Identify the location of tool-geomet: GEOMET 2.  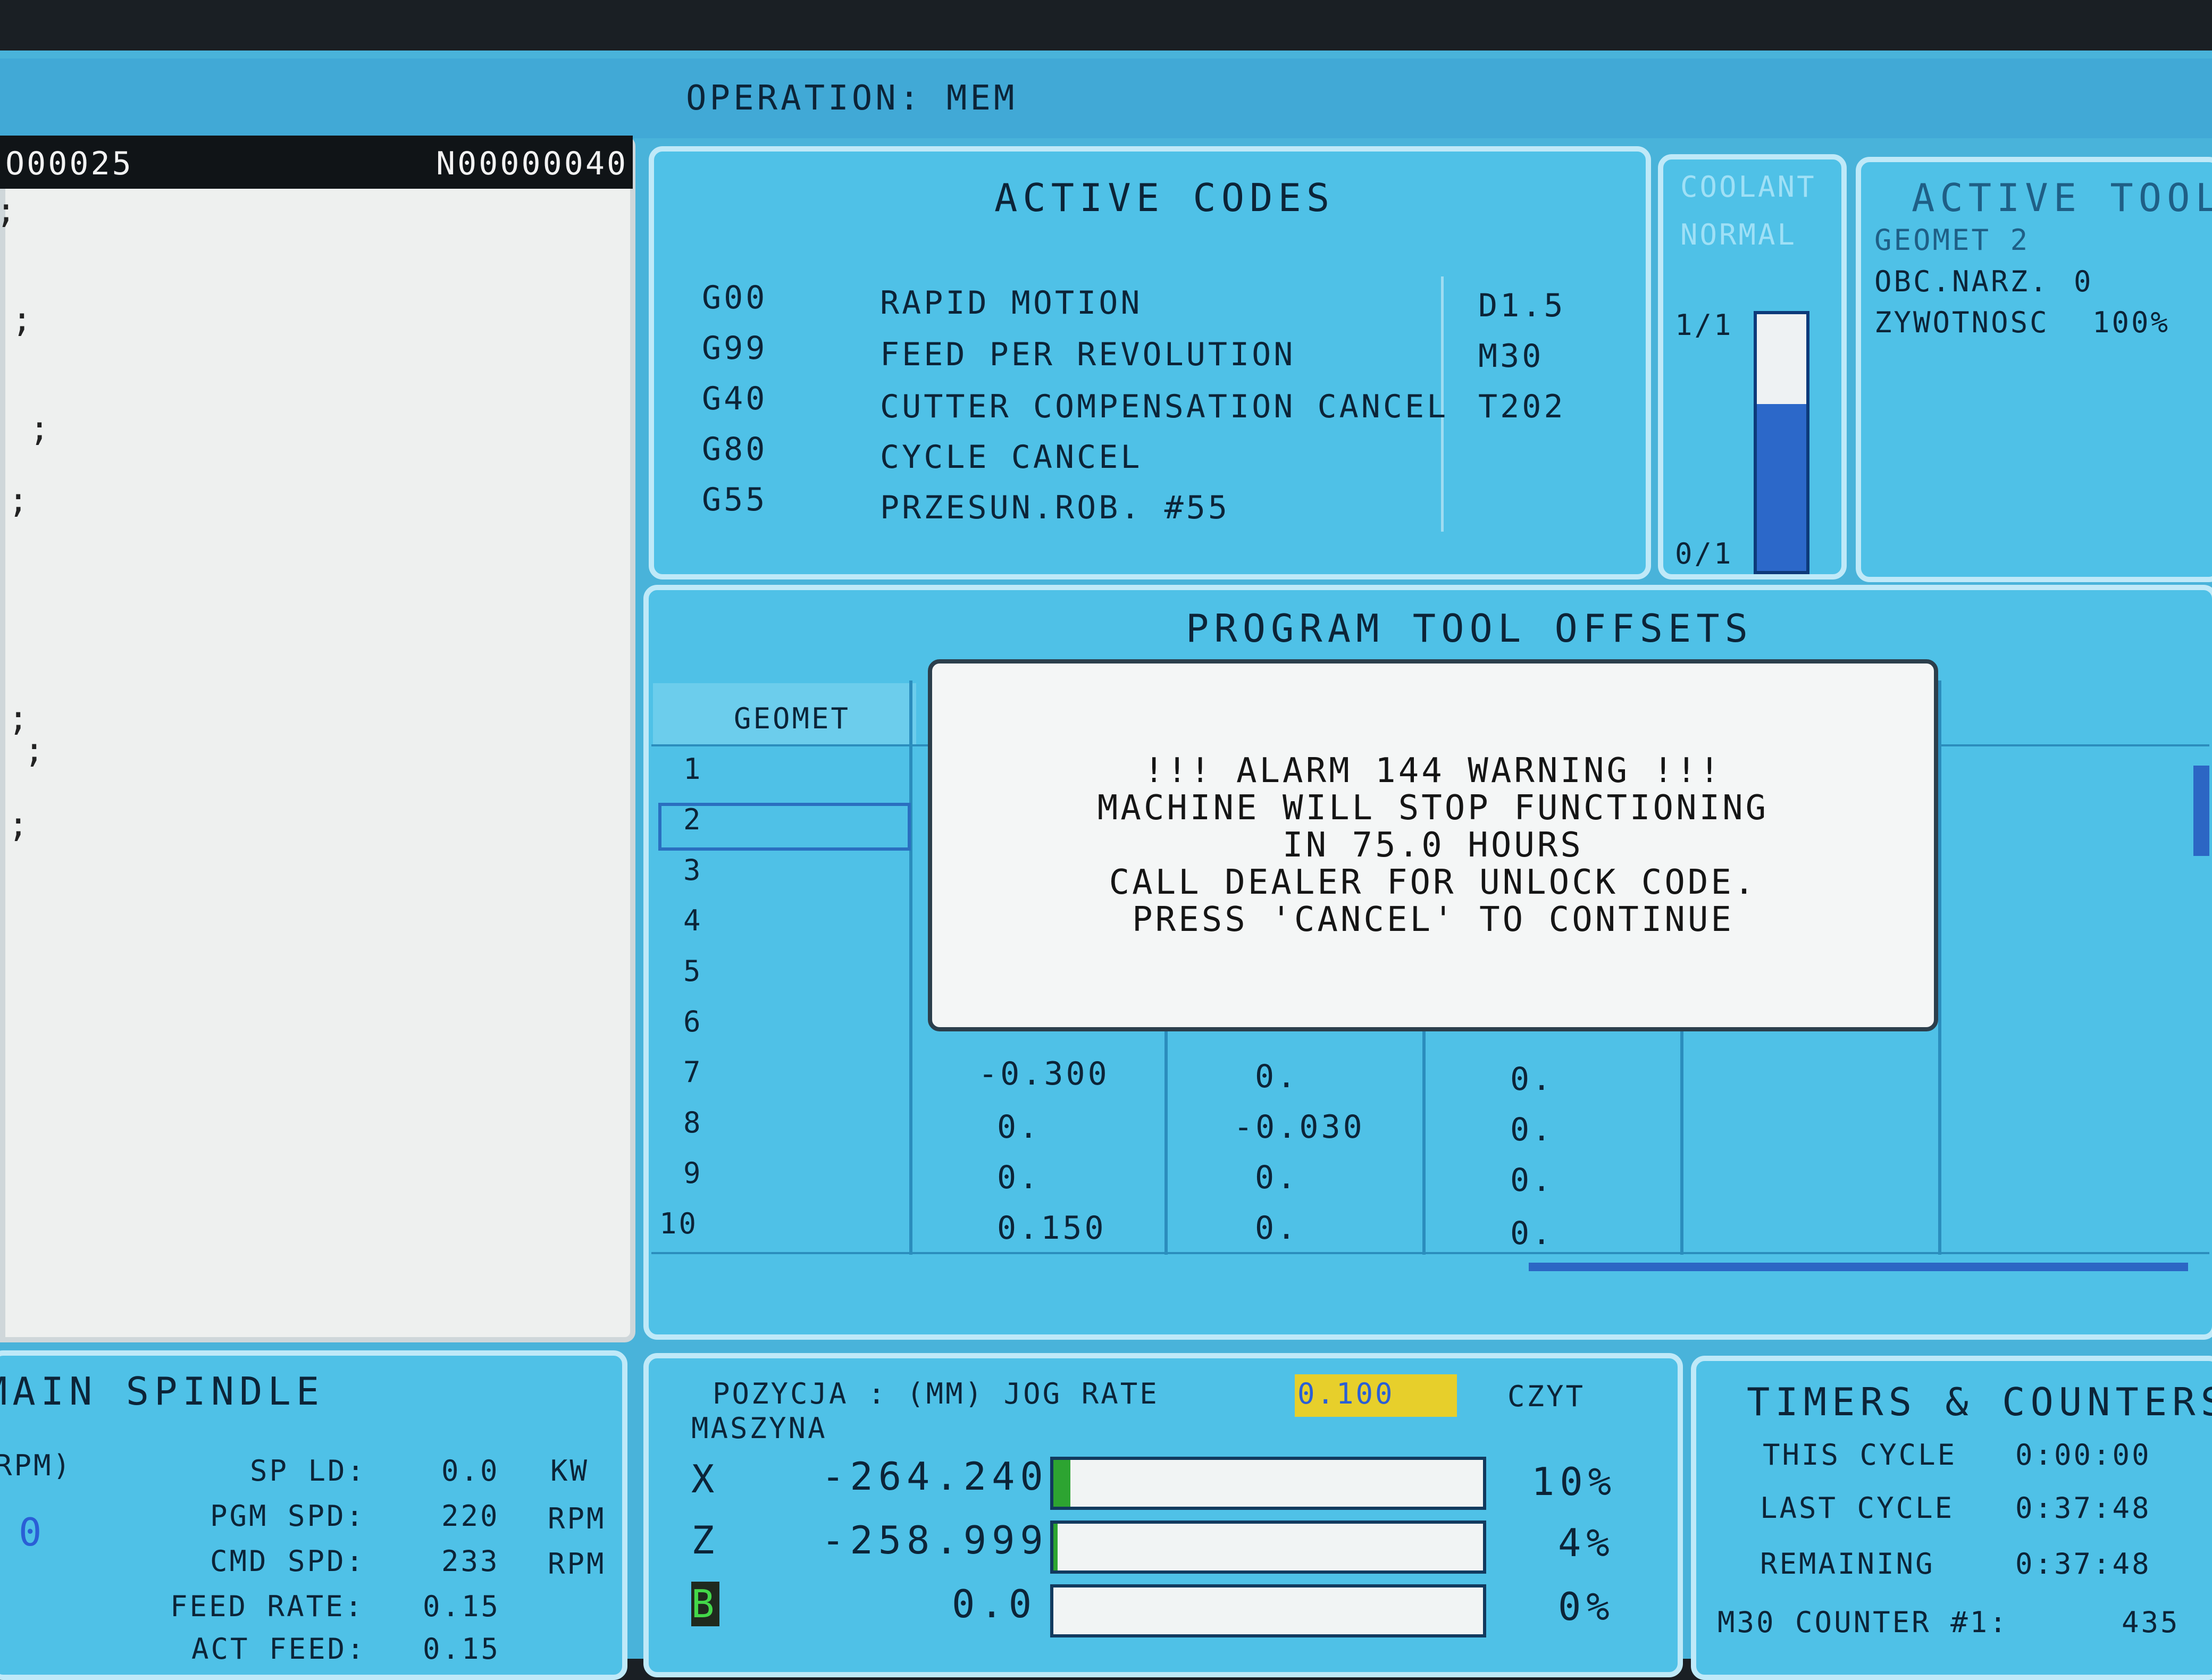
(1952, 240).